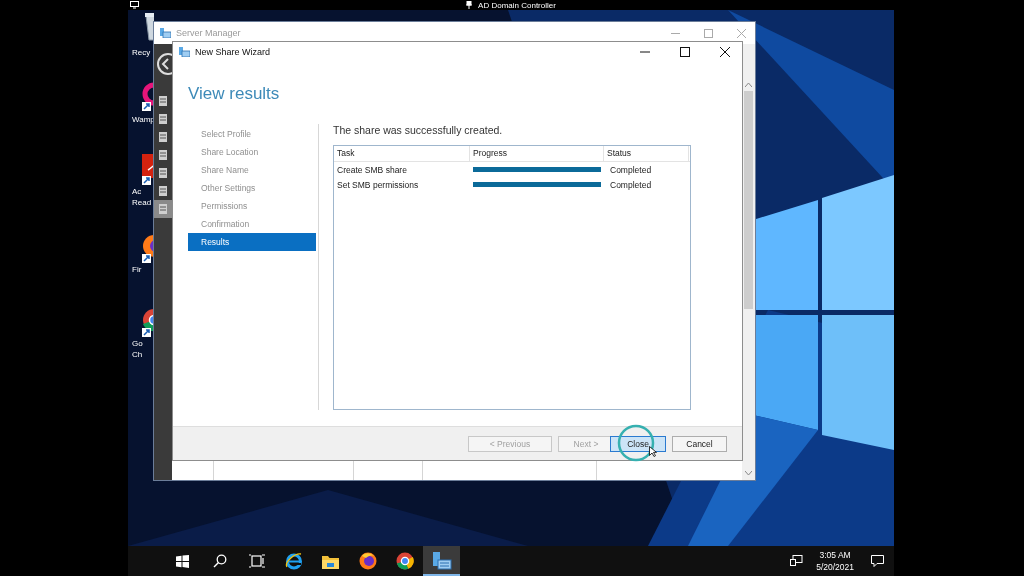  What do you see at coordinates (877, 561) in the screenshot?
I see `notification-icon` at bounding box center [877, 561].